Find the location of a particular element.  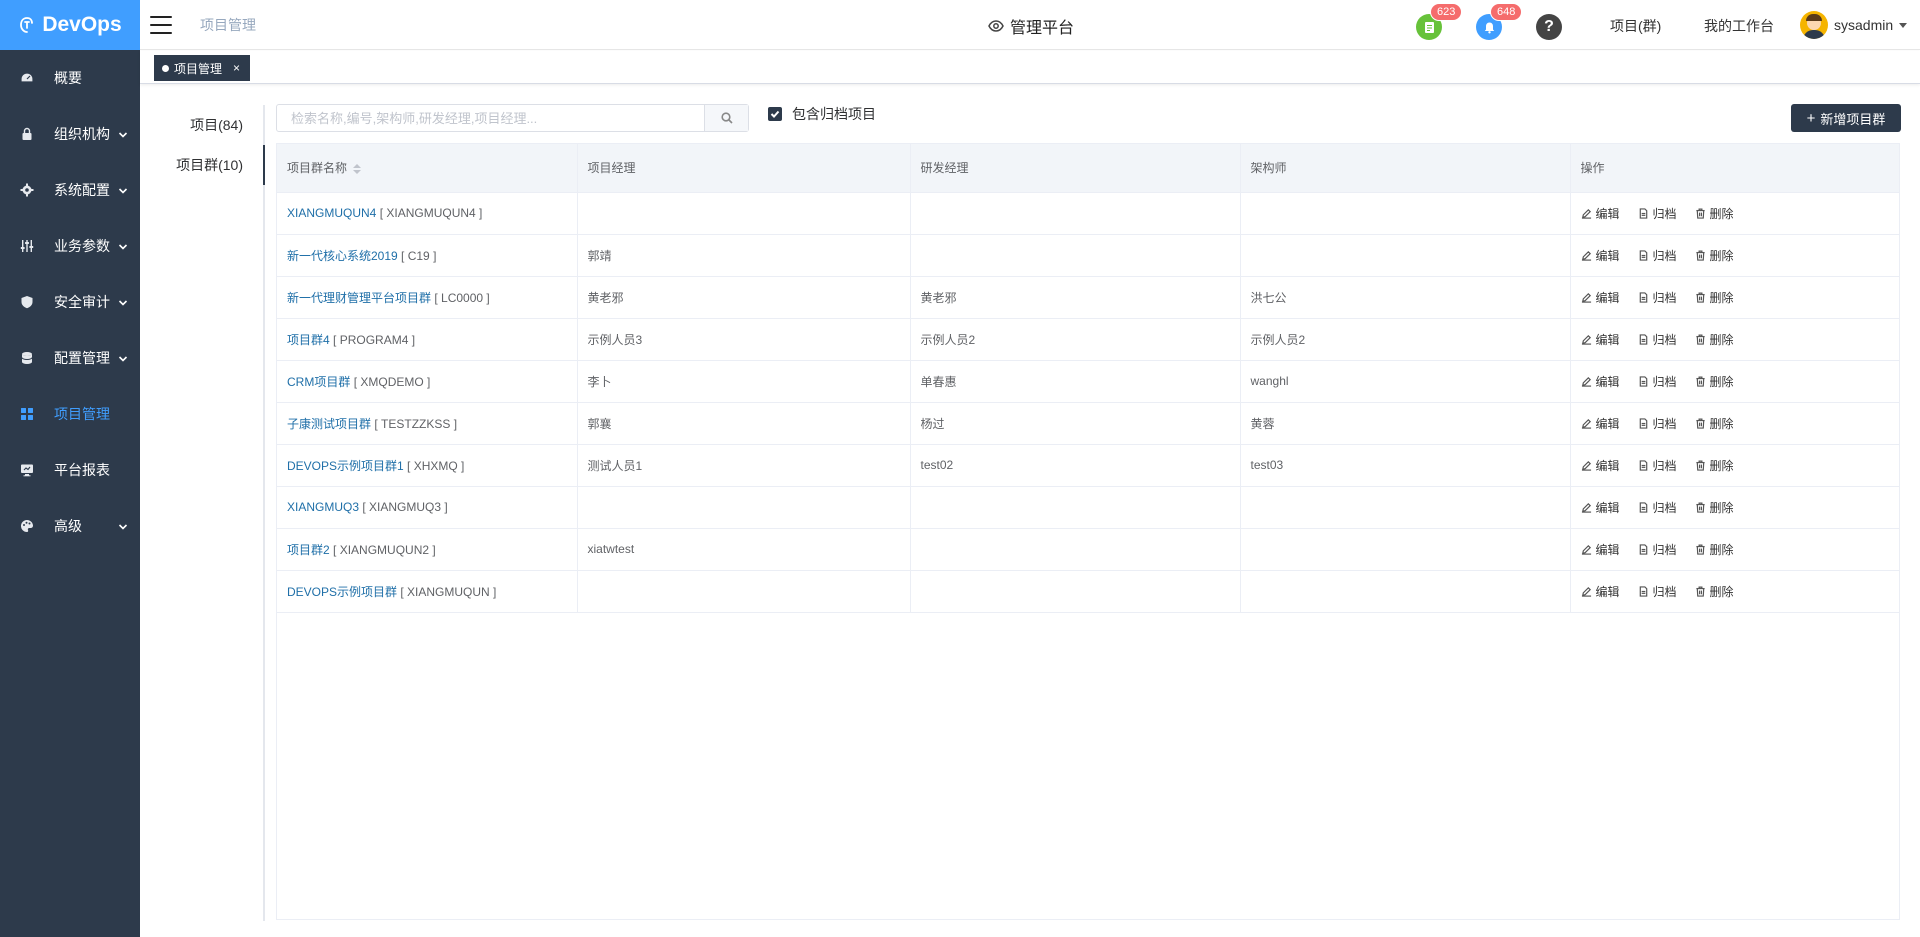

chevron-down-icon is located at coordinates (123, 188).